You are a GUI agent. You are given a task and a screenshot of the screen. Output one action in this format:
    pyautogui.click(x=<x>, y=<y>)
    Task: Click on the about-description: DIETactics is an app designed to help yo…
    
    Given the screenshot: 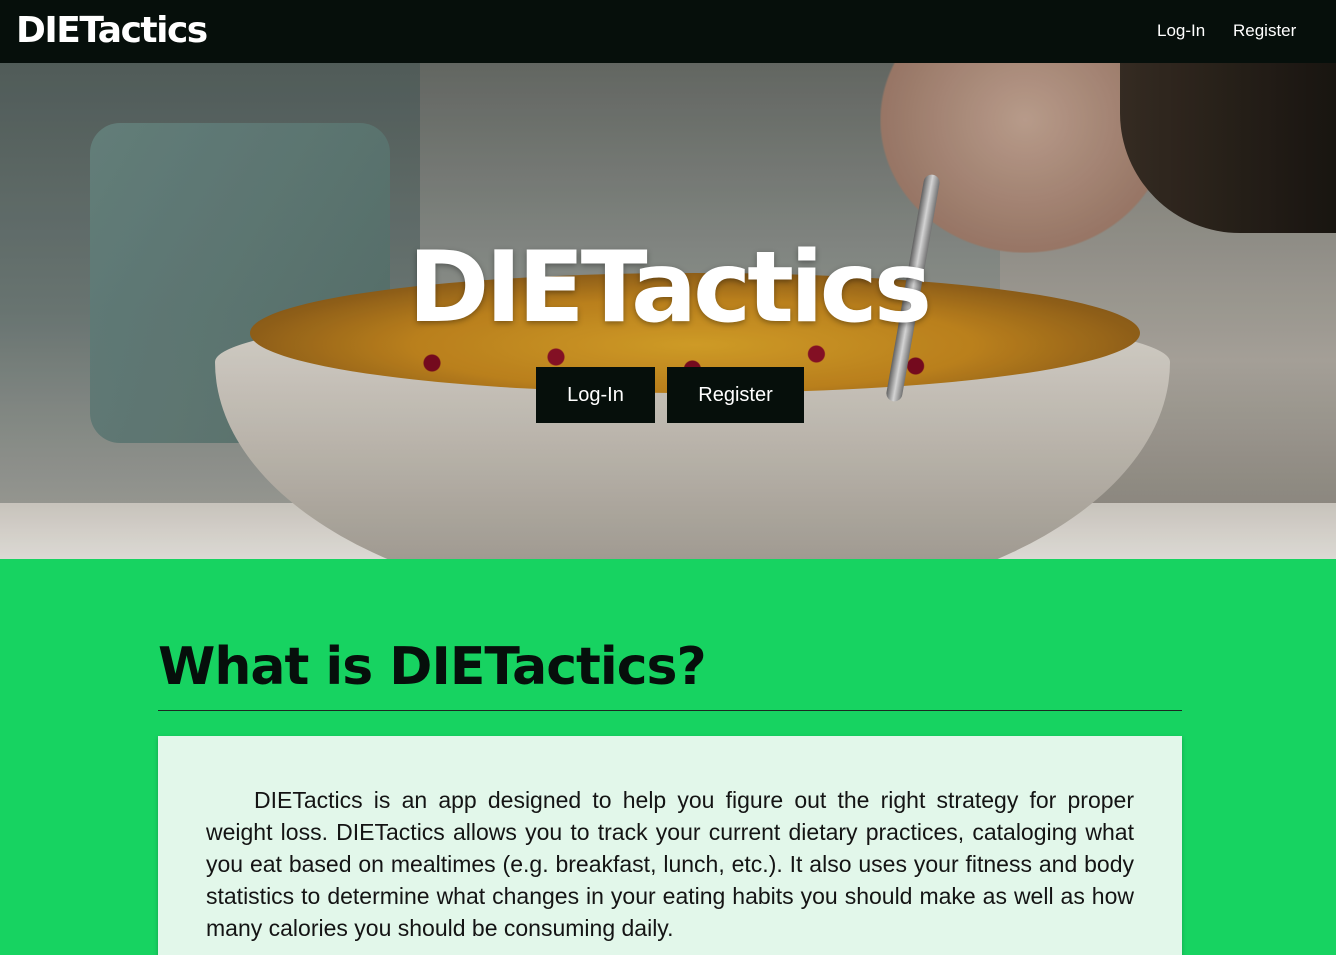 What is the action you would take?
    pyautogui.click(x=670, y=864)
    